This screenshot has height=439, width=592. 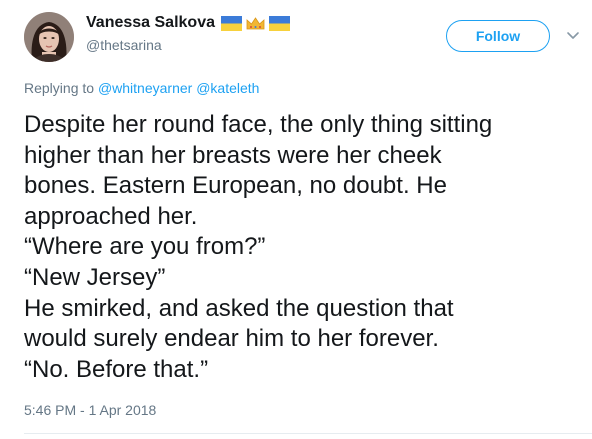 I want to click on chevron-down-icon, so click(x=573, y=36).